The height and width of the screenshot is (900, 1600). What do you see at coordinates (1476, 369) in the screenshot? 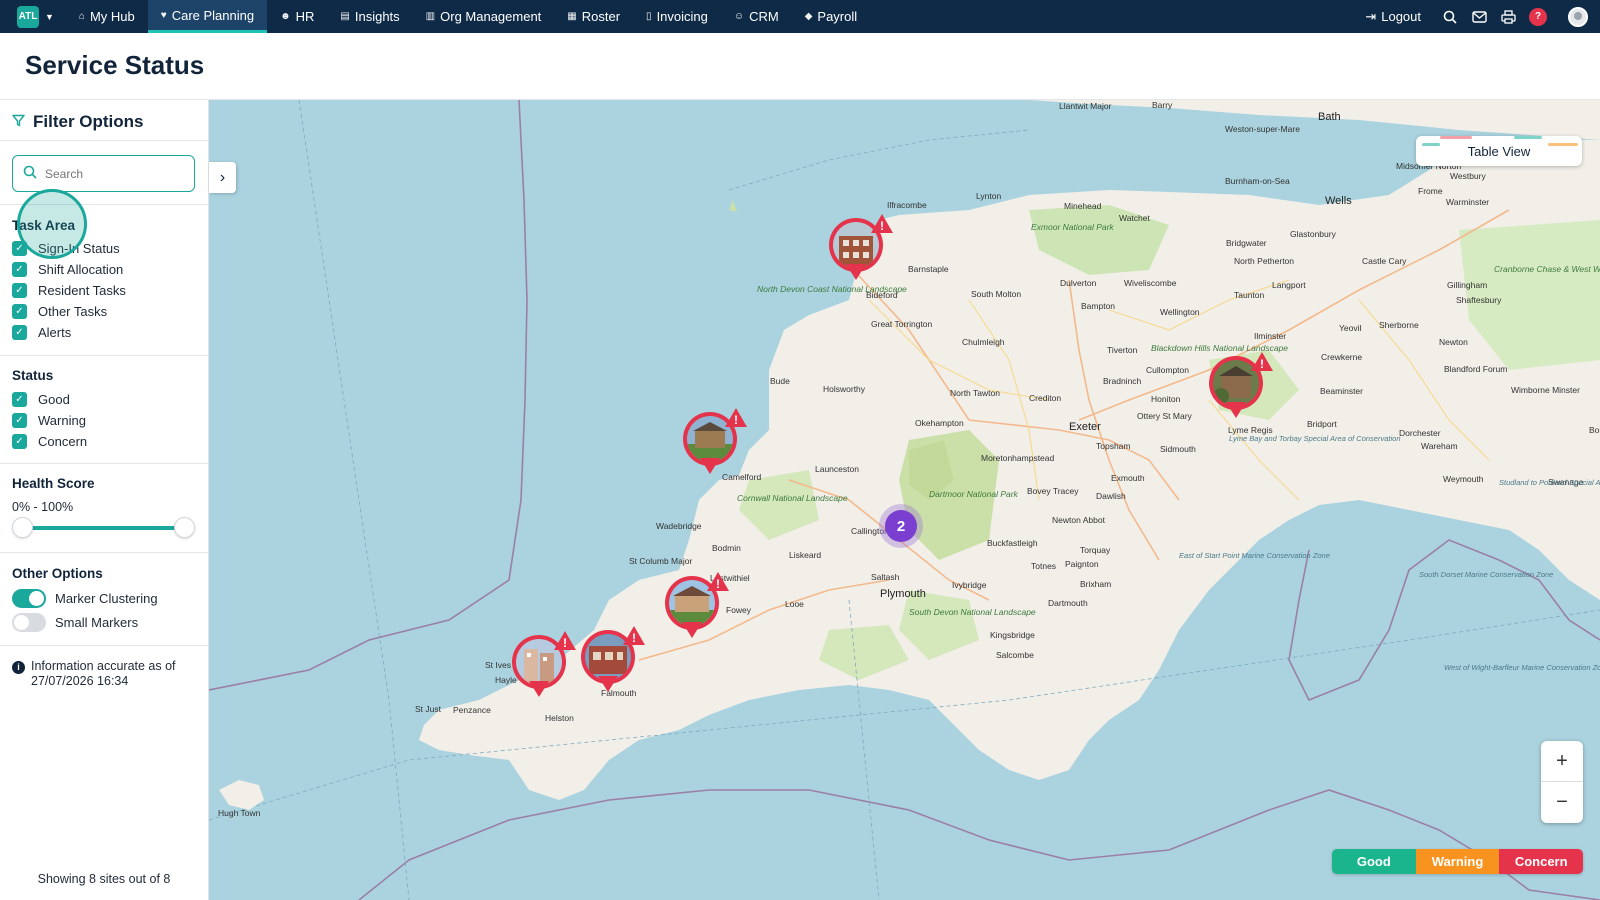
I see `place-label: Blandford Forum` at bounding box center [1476, 369].